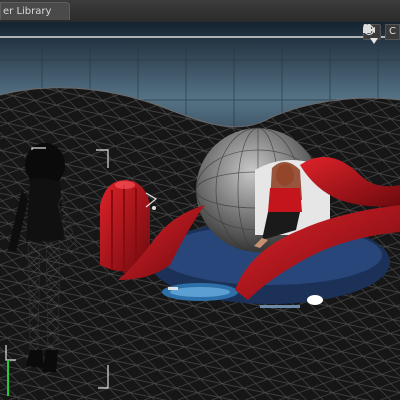 This screenshot has width=400, height=400. Describe the element at coordinates (392, 31) in the screenshot. I see `camera-label: C` at that location.